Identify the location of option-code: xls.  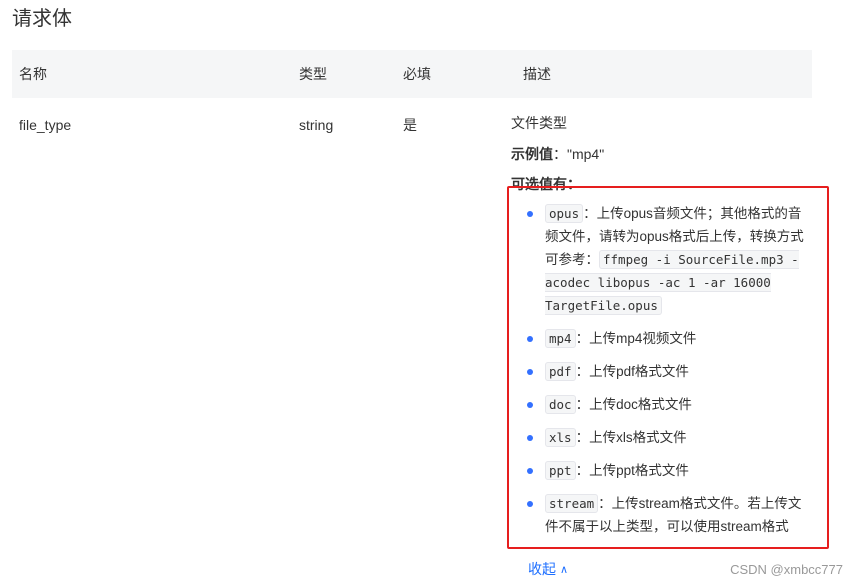
(560, 437).